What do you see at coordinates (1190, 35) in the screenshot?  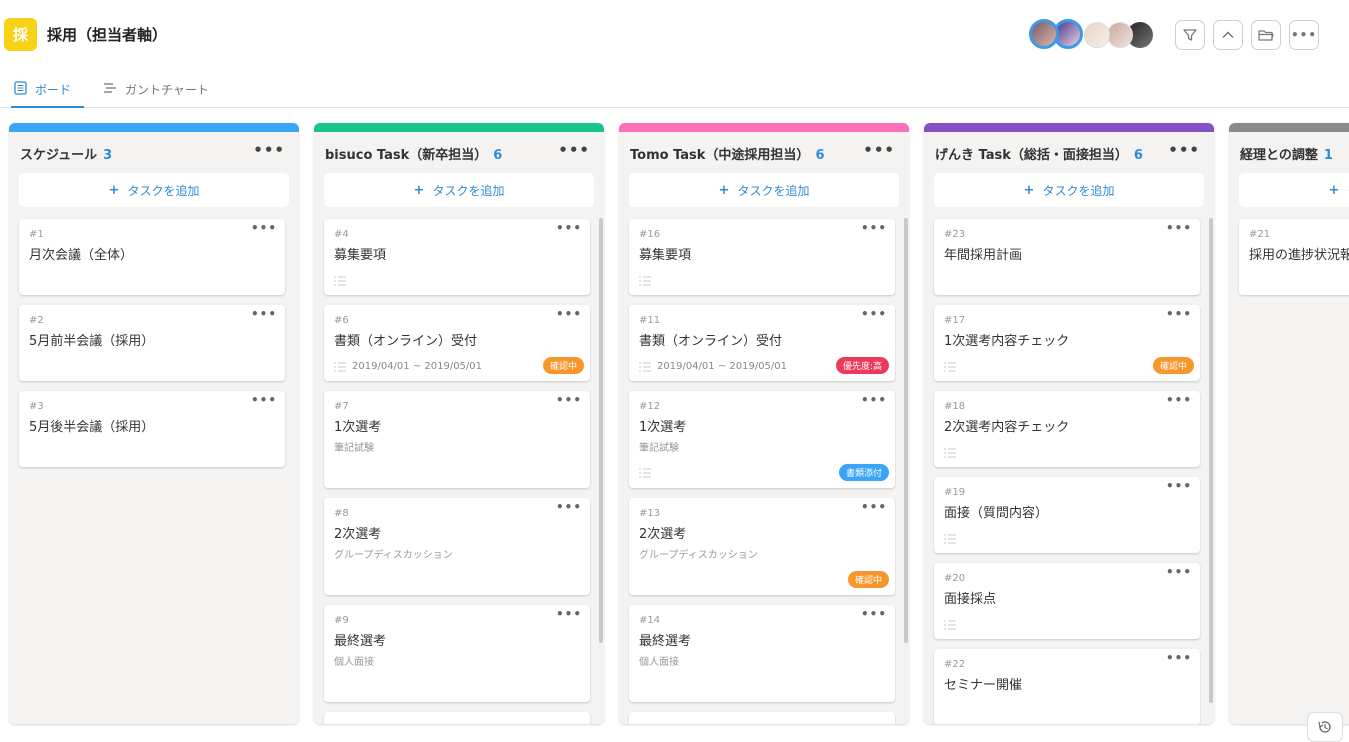 I see `filter-button` at bounding box center [1190, 35].